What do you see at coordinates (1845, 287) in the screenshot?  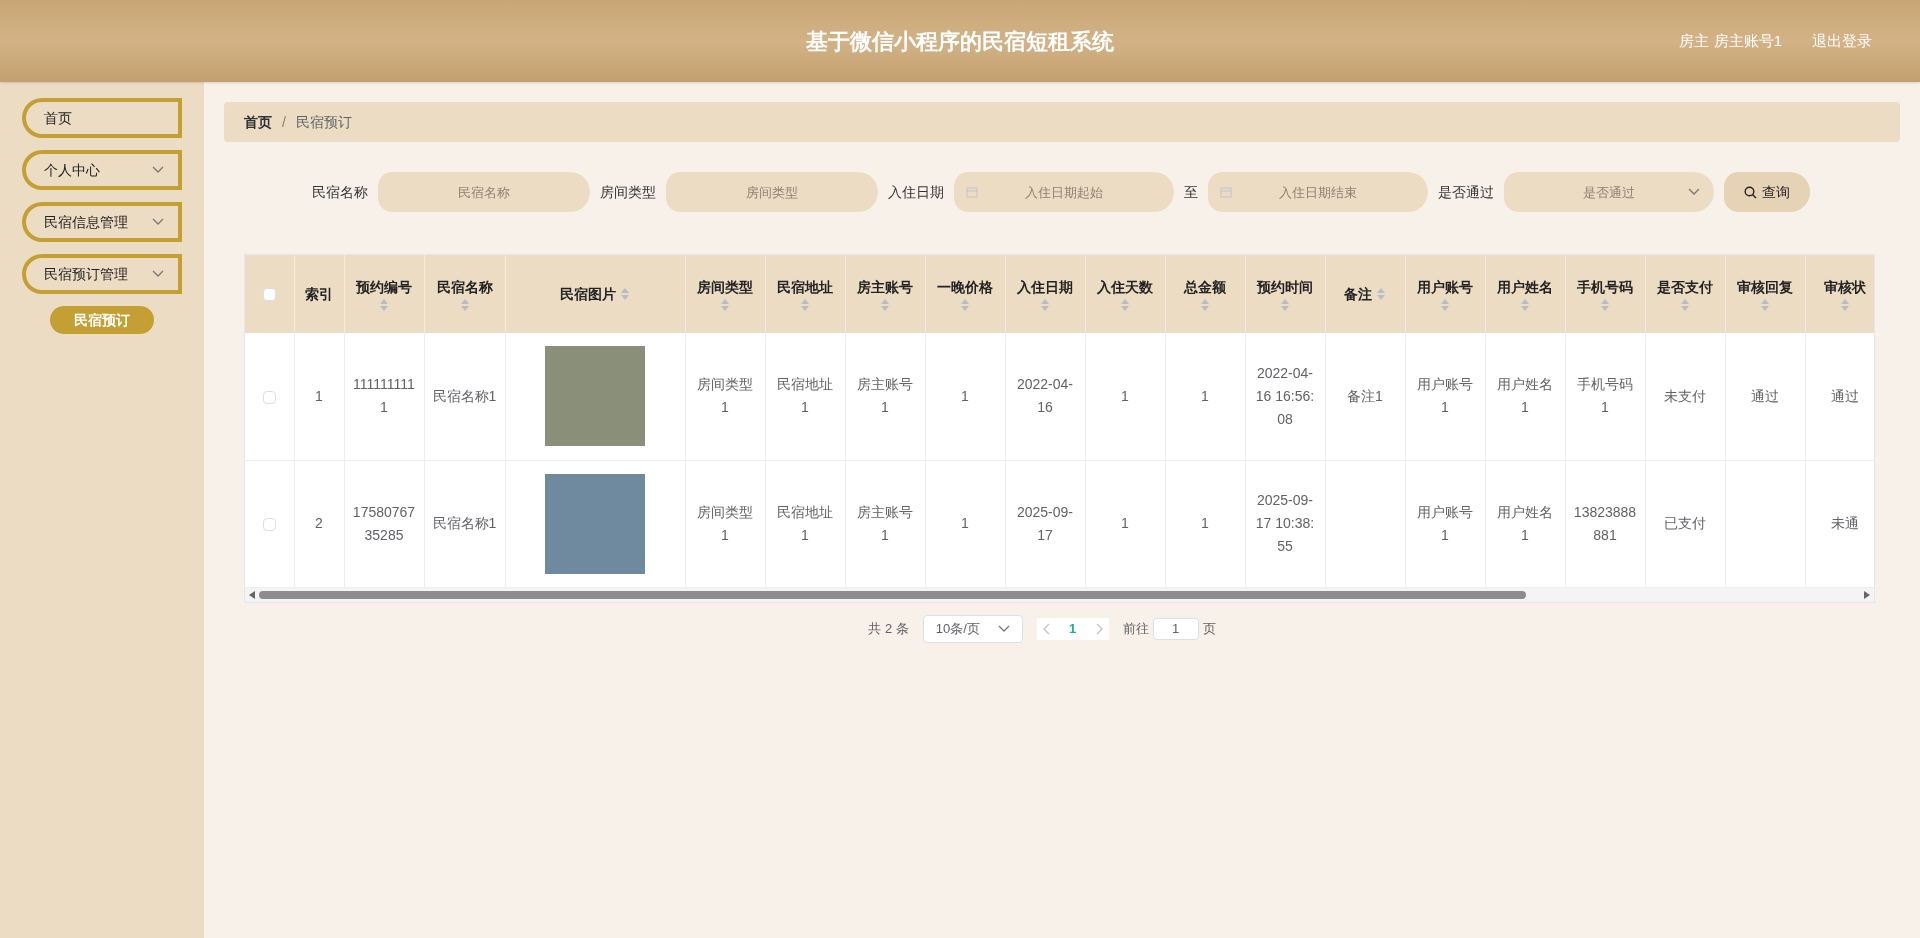 I see `column-header: 审核状` at bounding box center [1845, 287].